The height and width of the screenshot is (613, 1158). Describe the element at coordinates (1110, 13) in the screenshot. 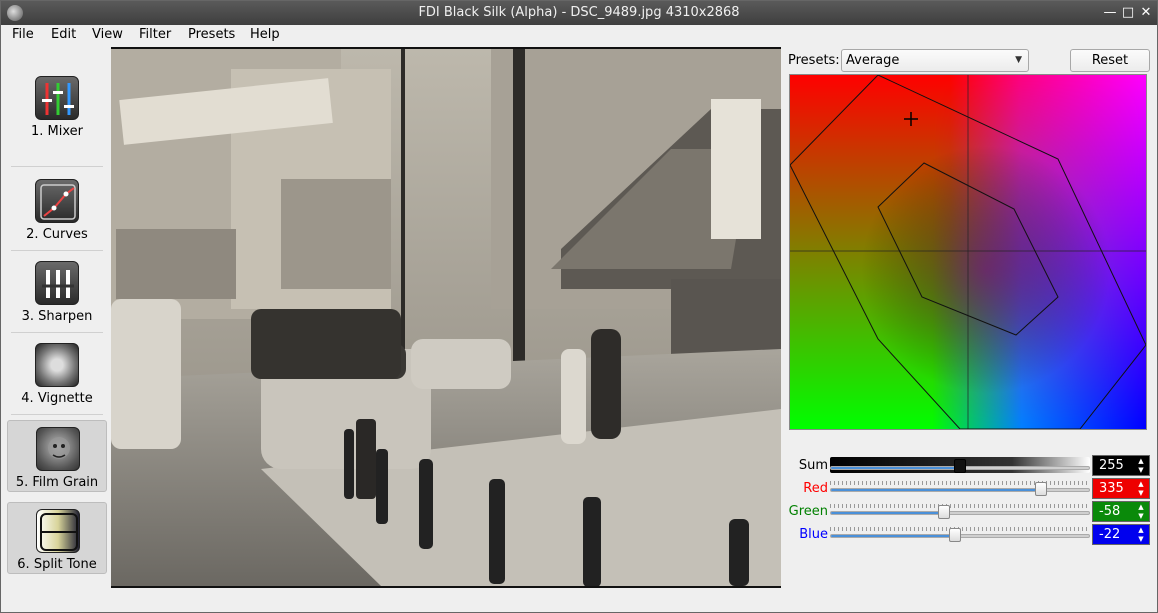

I see `minimize-icon: —` at that location.